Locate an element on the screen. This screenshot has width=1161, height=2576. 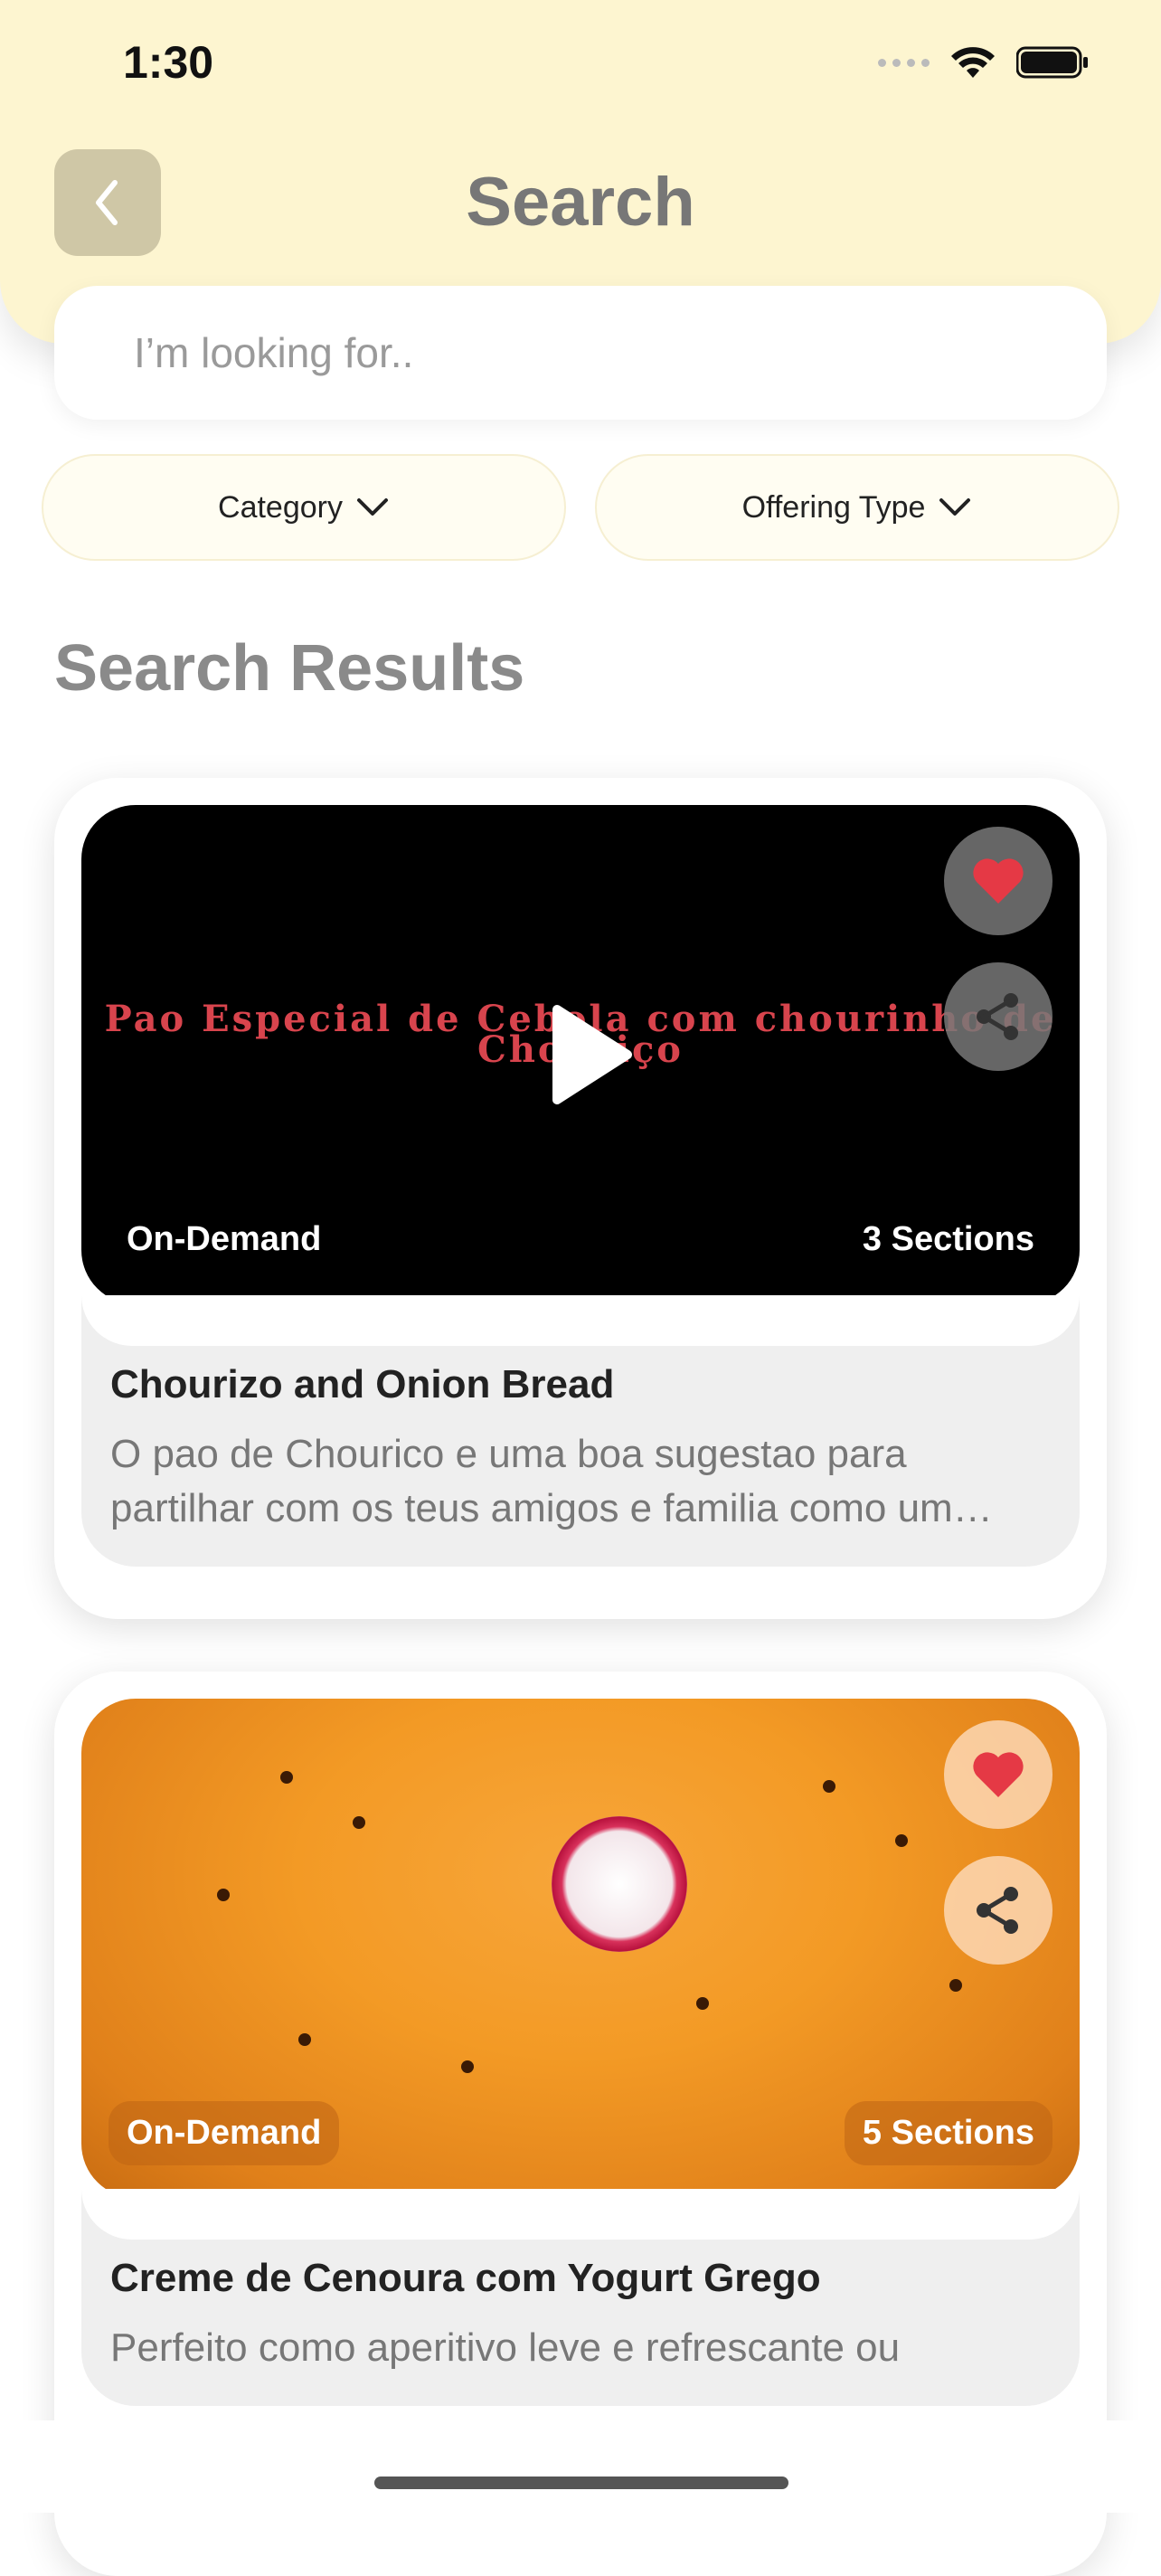
status-icons is located at coordinates (983, 62).